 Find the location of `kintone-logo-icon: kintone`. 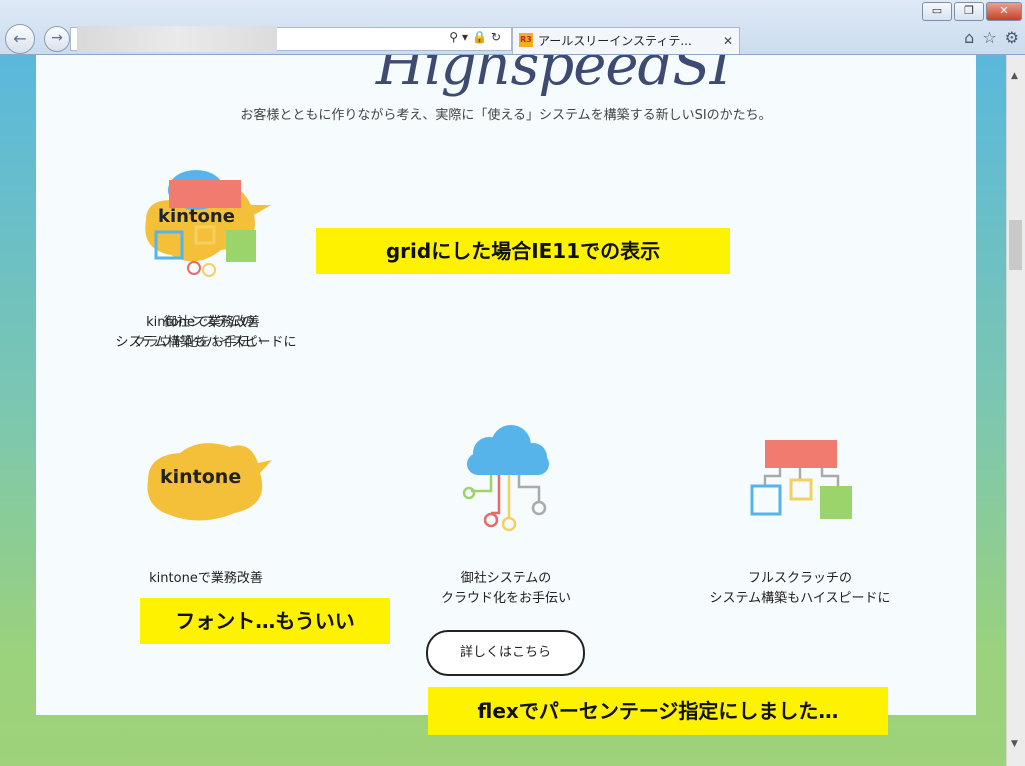

kintone-logo-icon: kintone is located at coordinates (209, 482).